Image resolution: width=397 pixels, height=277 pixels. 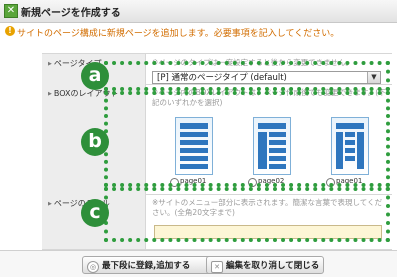 I want to click on close-icon: ✕, so click(x=217, y=267).